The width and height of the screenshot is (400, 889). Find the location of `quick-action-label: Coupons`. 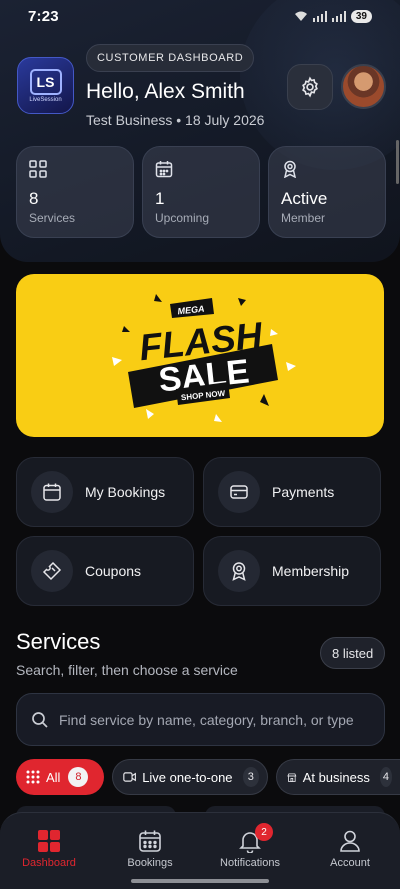

quick-action-label: Coupons is located at coordinates (113, 571).